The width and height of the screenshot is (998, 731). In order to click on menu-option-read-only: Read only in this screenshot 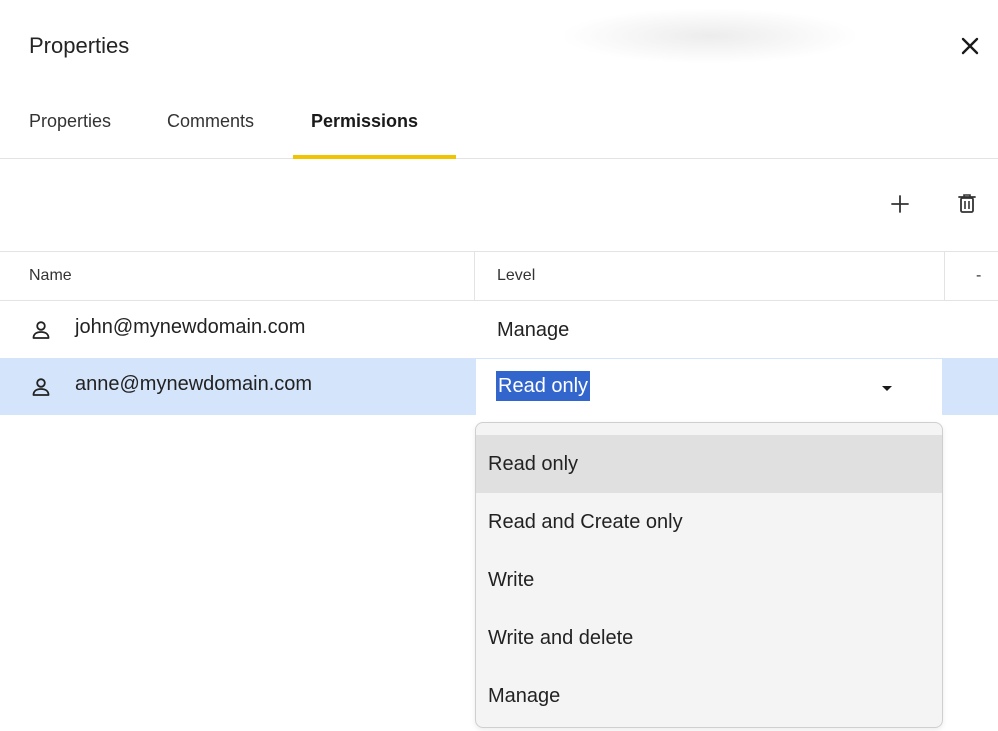, I will do `click(709, 464)`.